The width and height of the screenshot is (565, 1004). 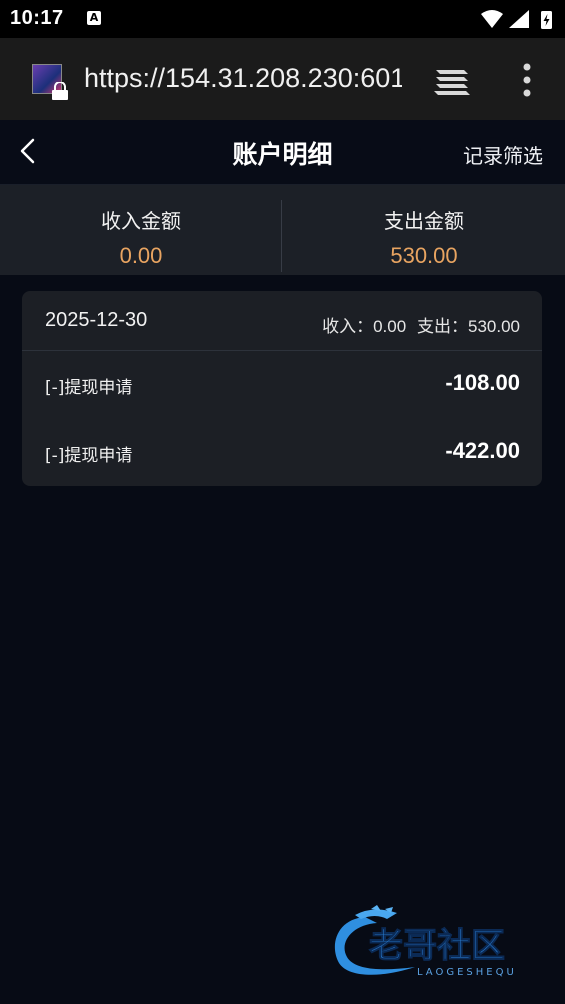 I want to click on group-expense-value: 530.00, so click(x=494, y=326).